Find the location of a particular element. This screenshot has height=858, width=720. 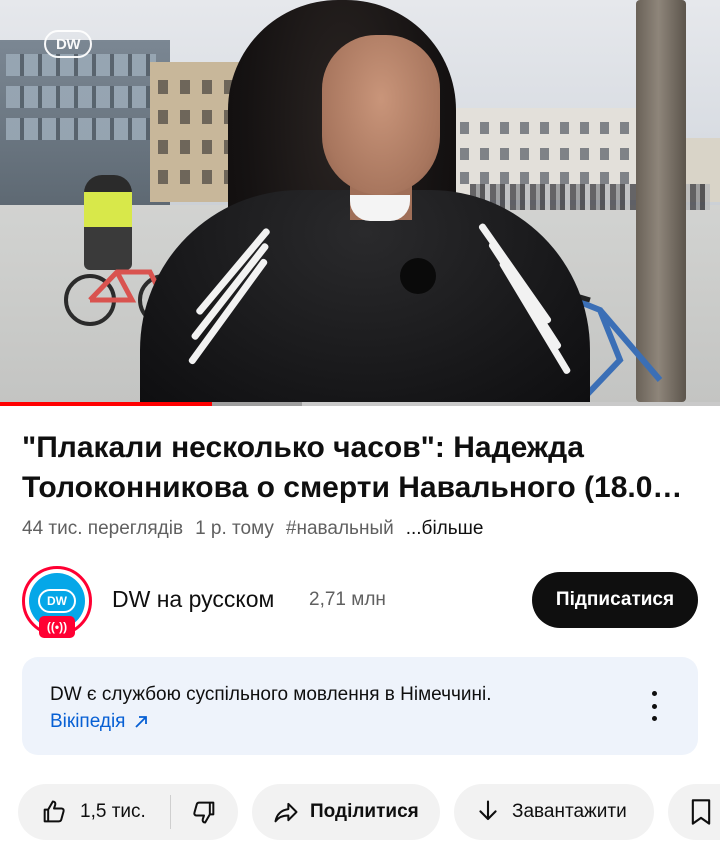

like-button: 1,5 тис. is located at coordinates (94, 812).